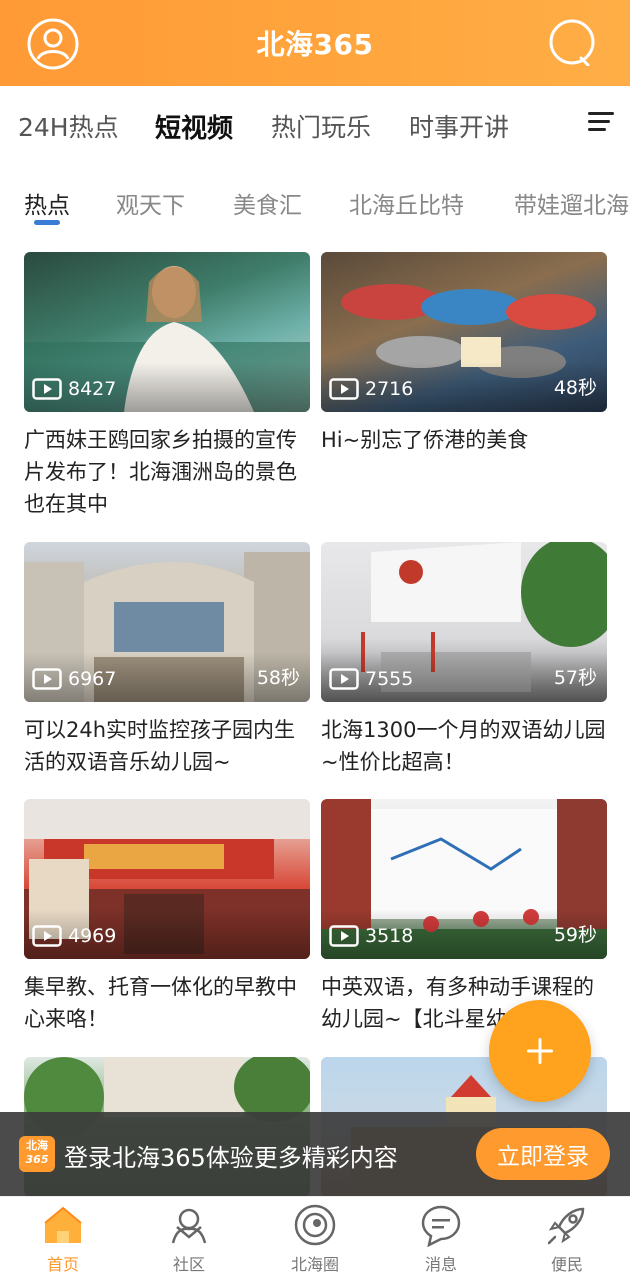 The width and height of the screenshot is (630, 1280). What do you see at coordinates (92, 936) in the screenshot?
I see `view-count-text: 4969` at bounding box center [92, 936].